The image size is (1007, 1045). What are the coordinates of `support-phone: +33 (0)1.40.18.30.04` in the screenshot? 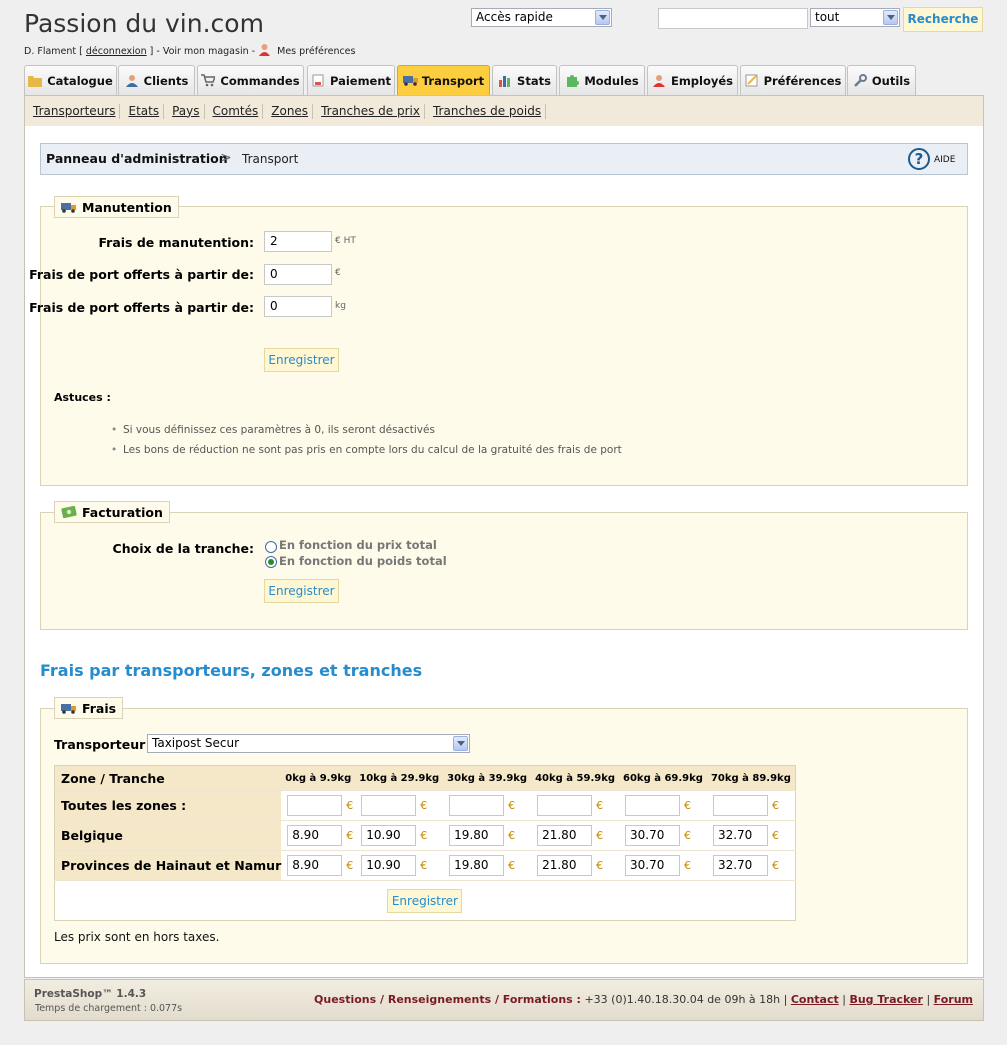 It's located at (644, 999).